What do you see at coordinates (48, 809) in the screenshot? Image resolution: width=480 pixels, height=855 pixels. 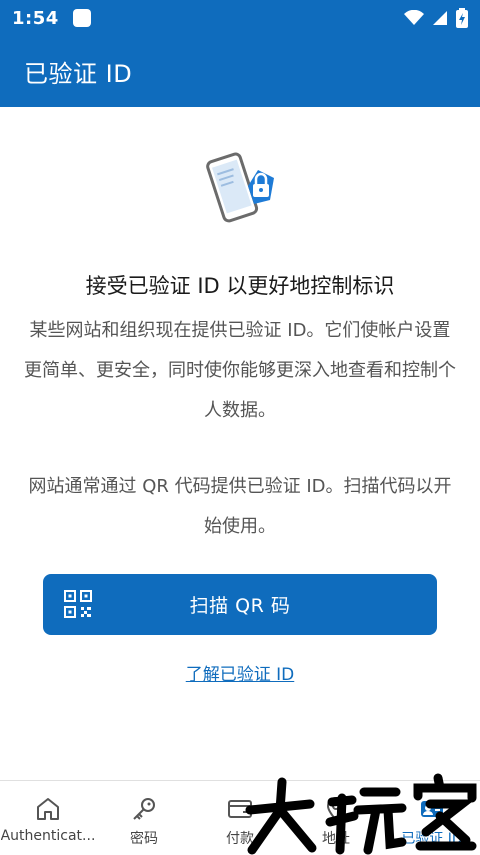 I see `home-icon` at bounding box center [48, 809].